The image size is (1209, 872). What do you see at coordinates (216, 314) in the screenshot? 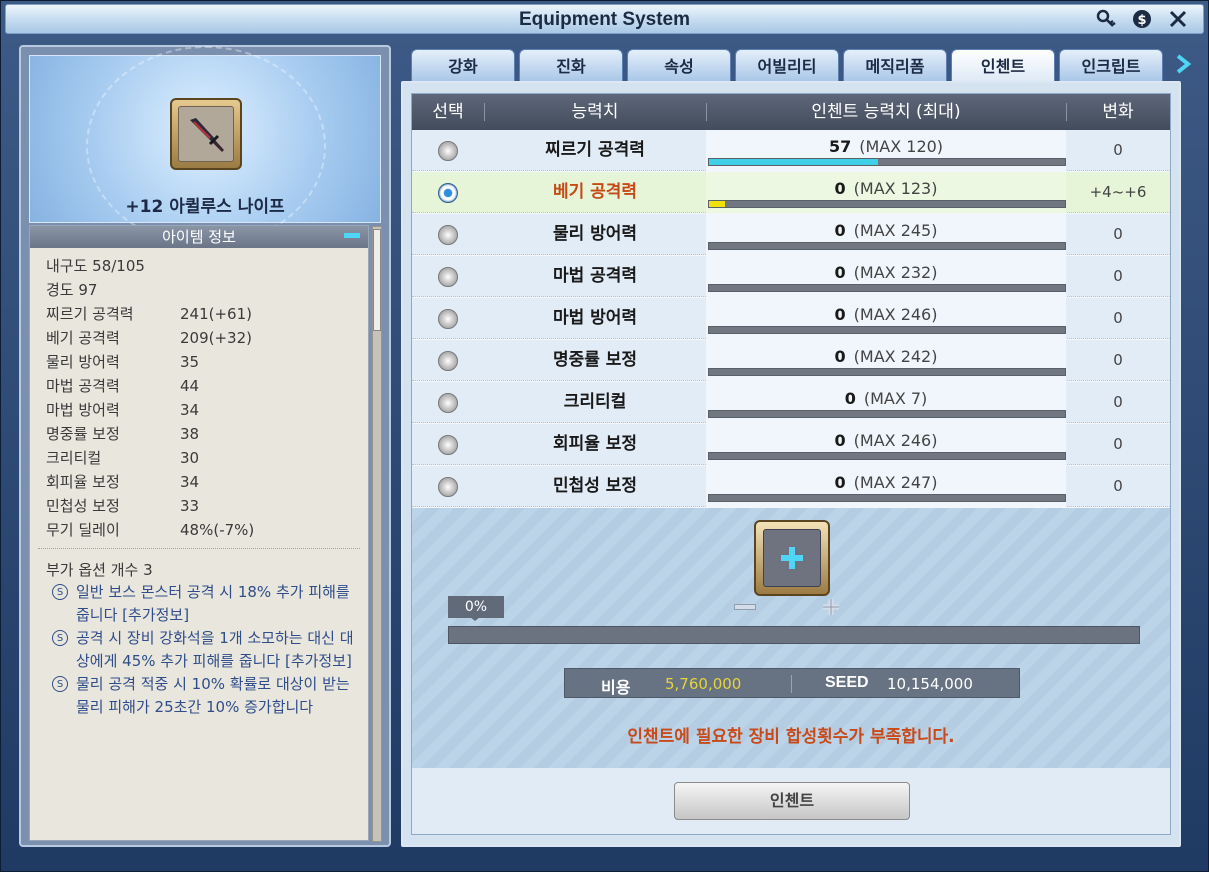
I see `stat-value: 241(+61)` at bounding box center [216, 314].